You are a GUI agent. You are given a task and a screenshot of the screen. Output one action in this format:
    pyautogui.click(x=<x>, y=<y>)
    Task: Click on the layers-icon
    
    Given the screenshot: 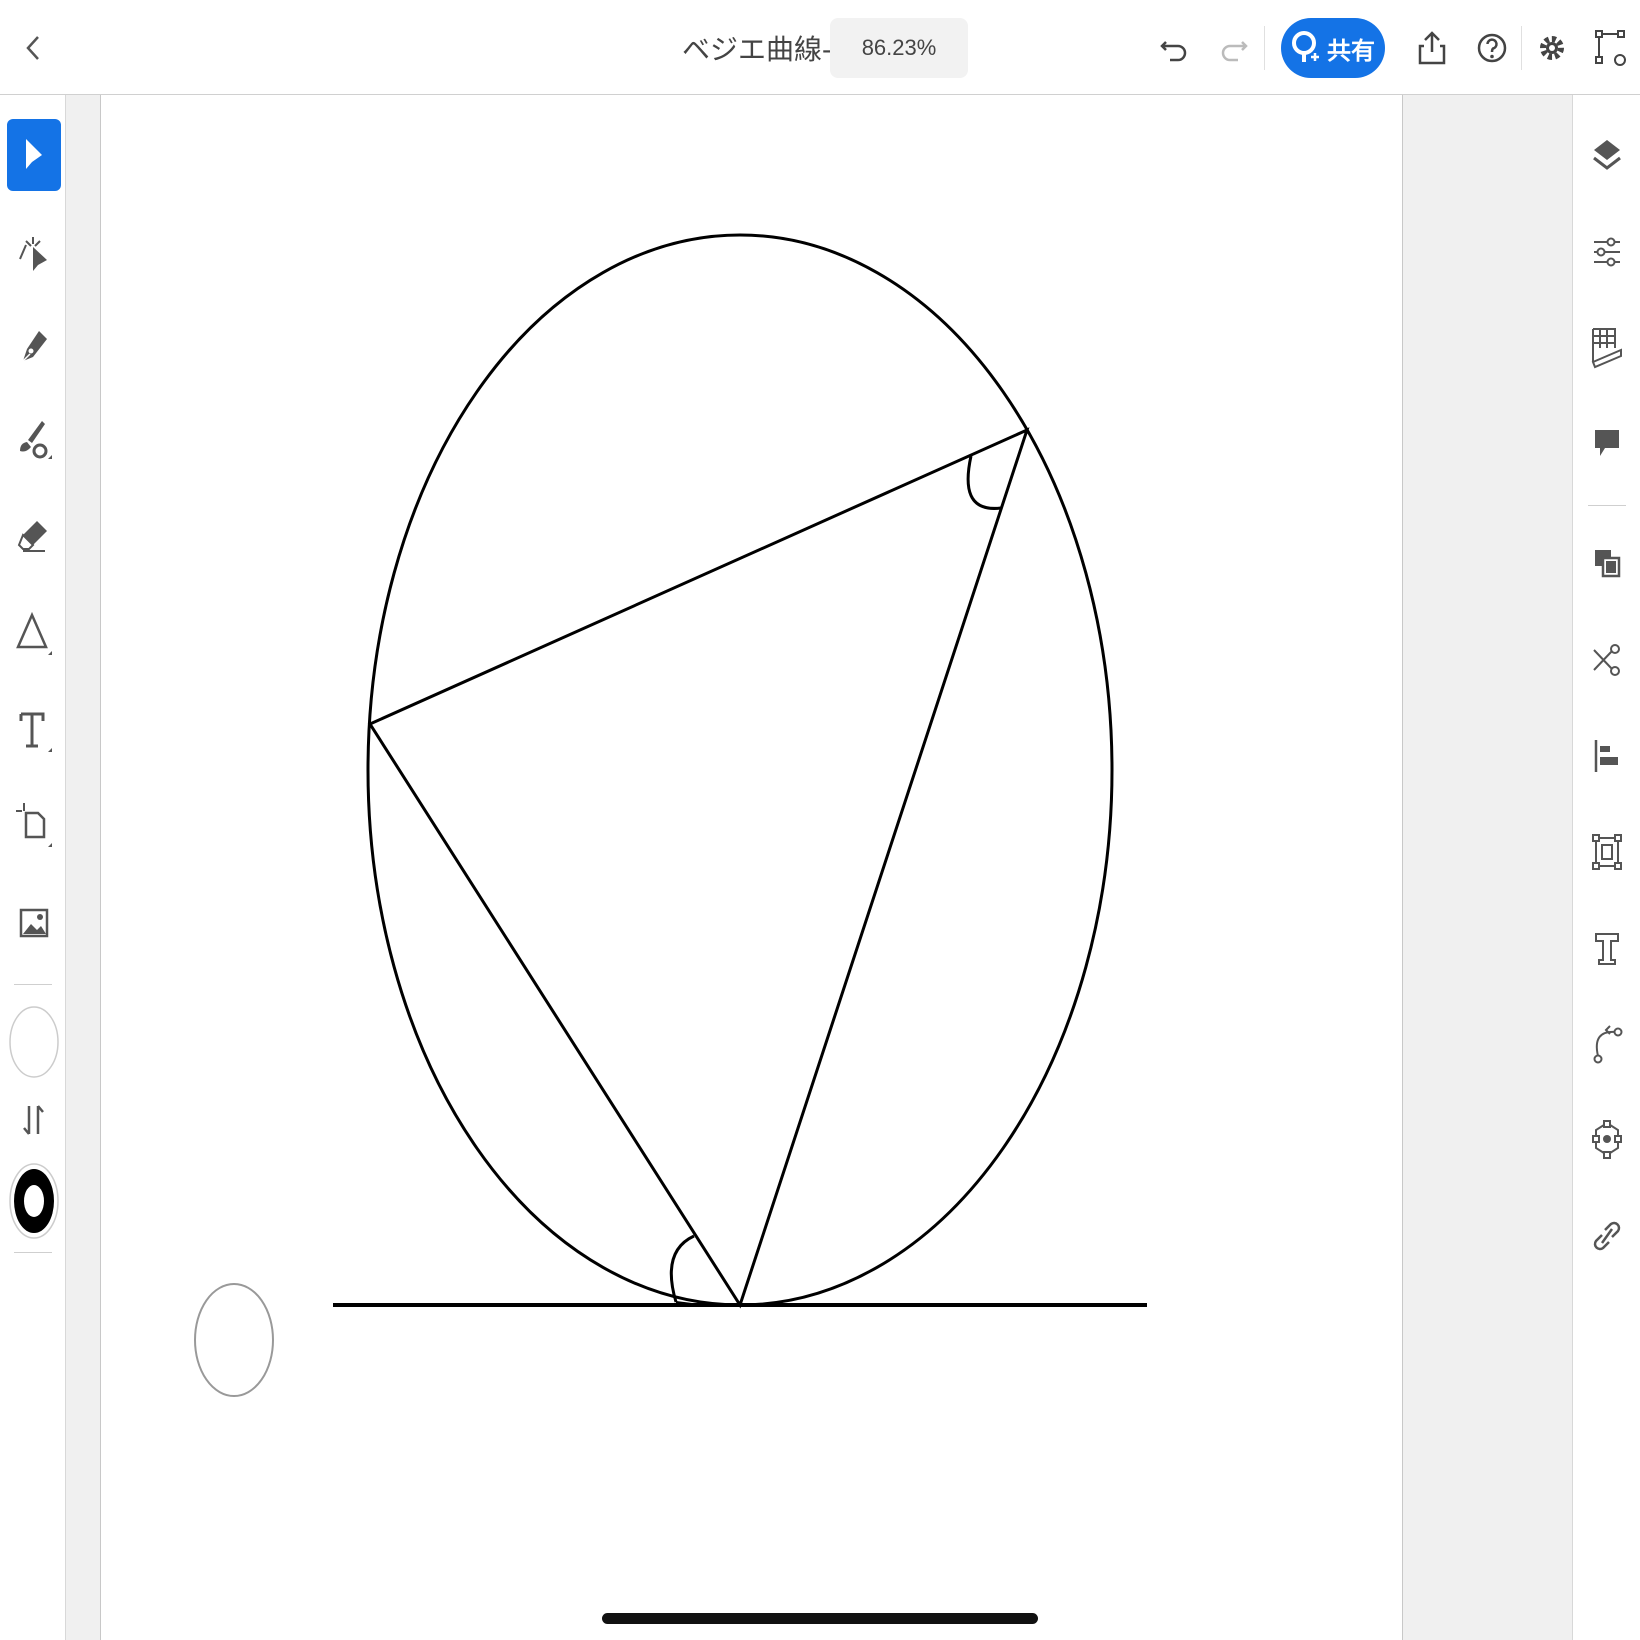 What is the action you would take?
    pyautogui.click(x=1607, y=155)
    